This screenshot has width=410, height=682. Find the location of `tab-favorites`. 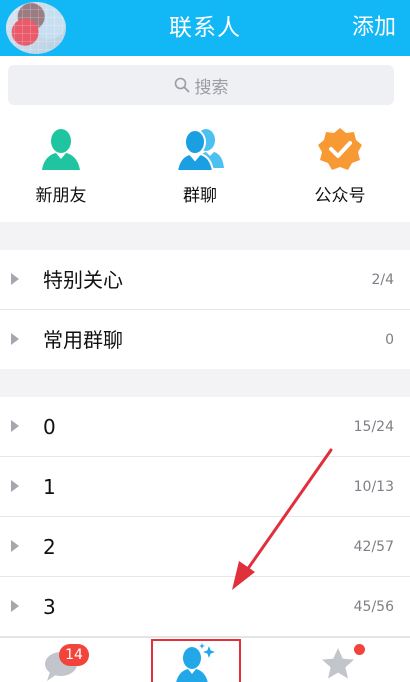

tab-favorites is located at coordinates (343, 660).